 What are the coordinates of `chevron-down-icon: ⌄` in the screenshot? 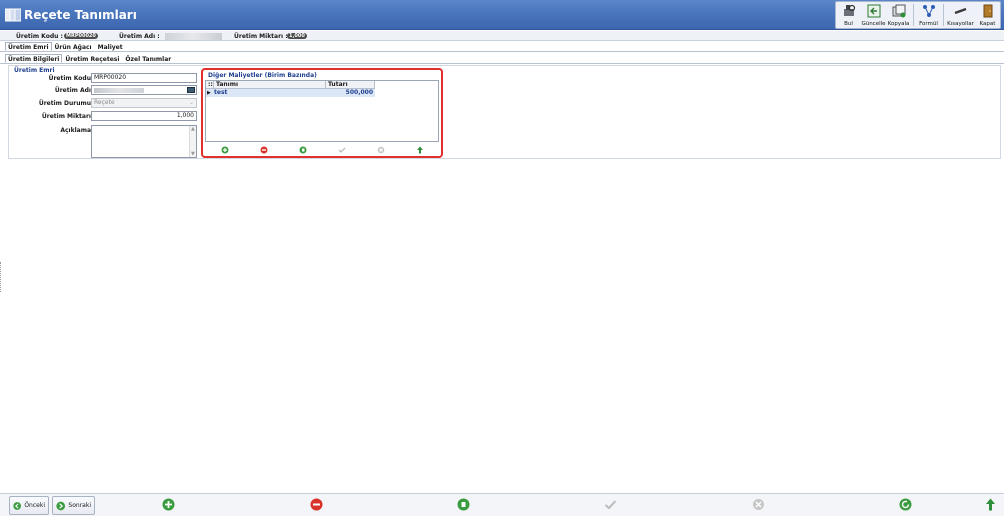 It's located at (191, 102).